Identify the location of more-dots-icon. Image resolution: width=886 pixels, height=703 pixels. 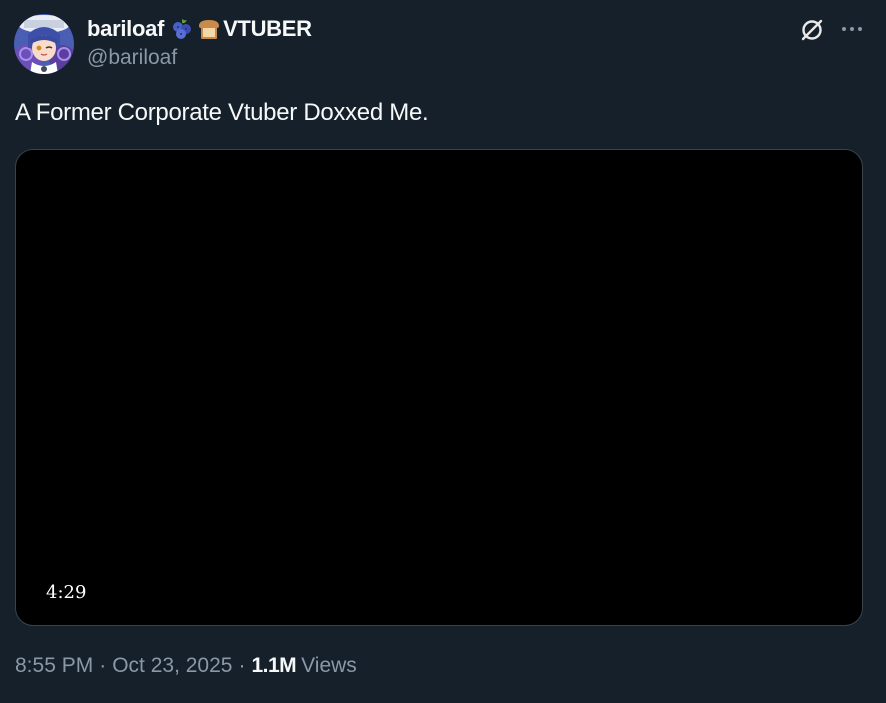
(852, 29).